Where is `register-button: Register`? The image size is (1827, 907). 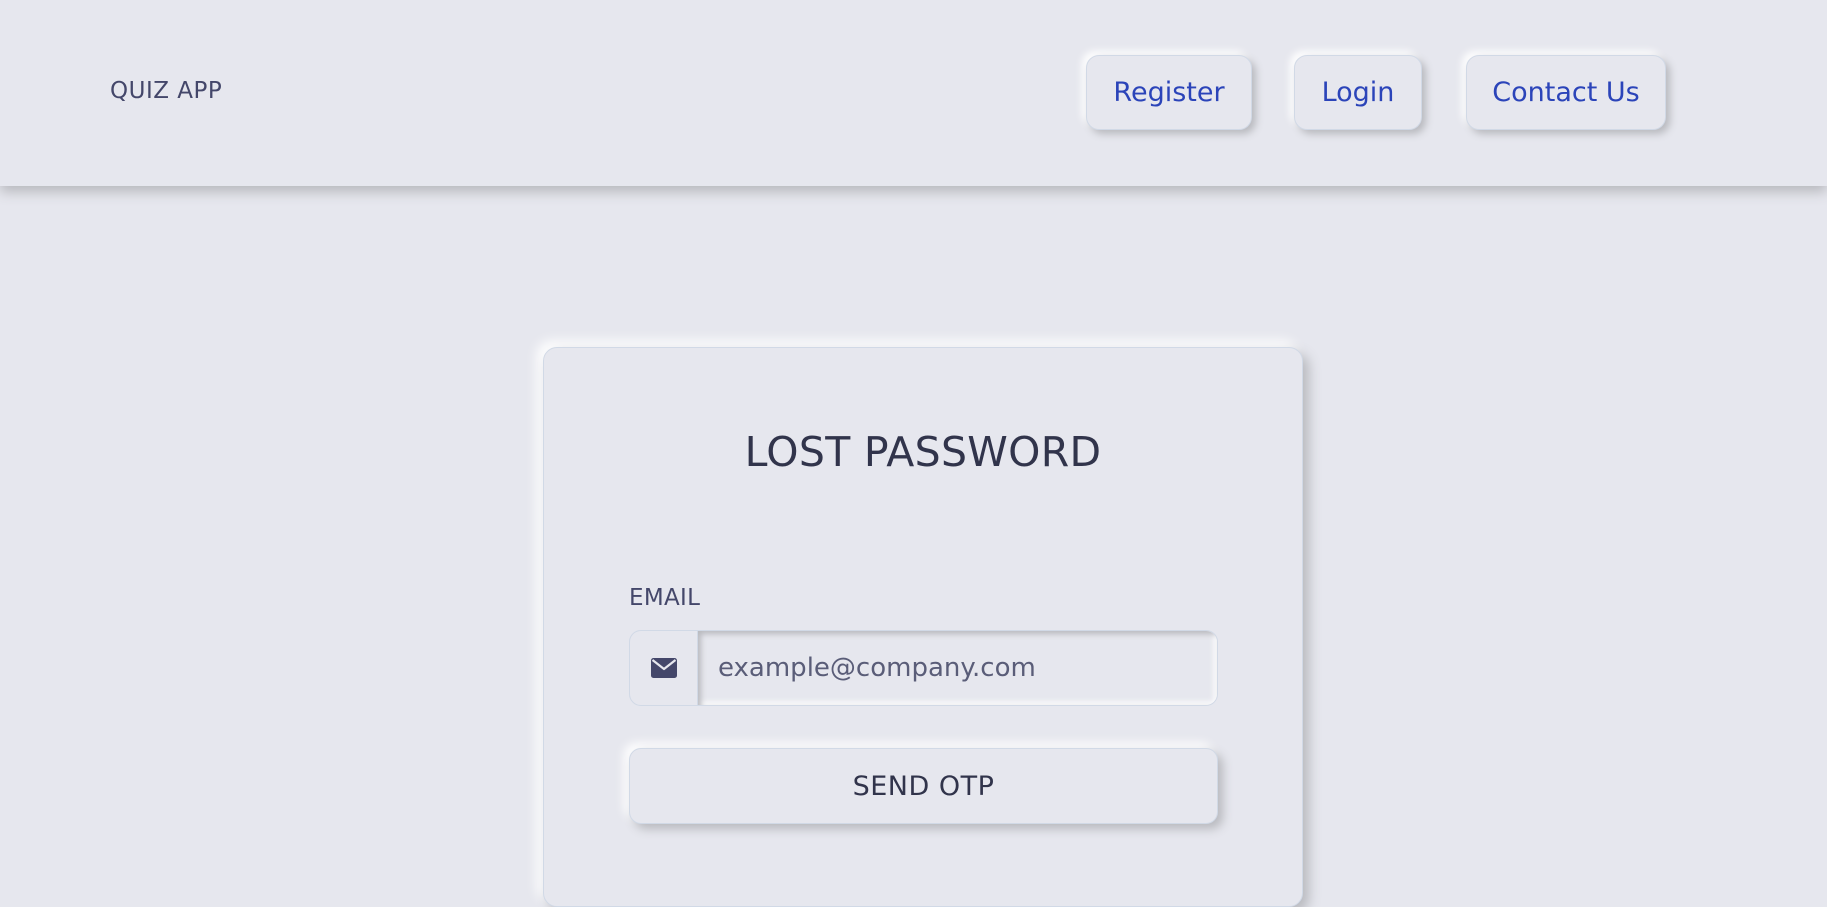
register-button: Register is located at coordinates (1169, 92).